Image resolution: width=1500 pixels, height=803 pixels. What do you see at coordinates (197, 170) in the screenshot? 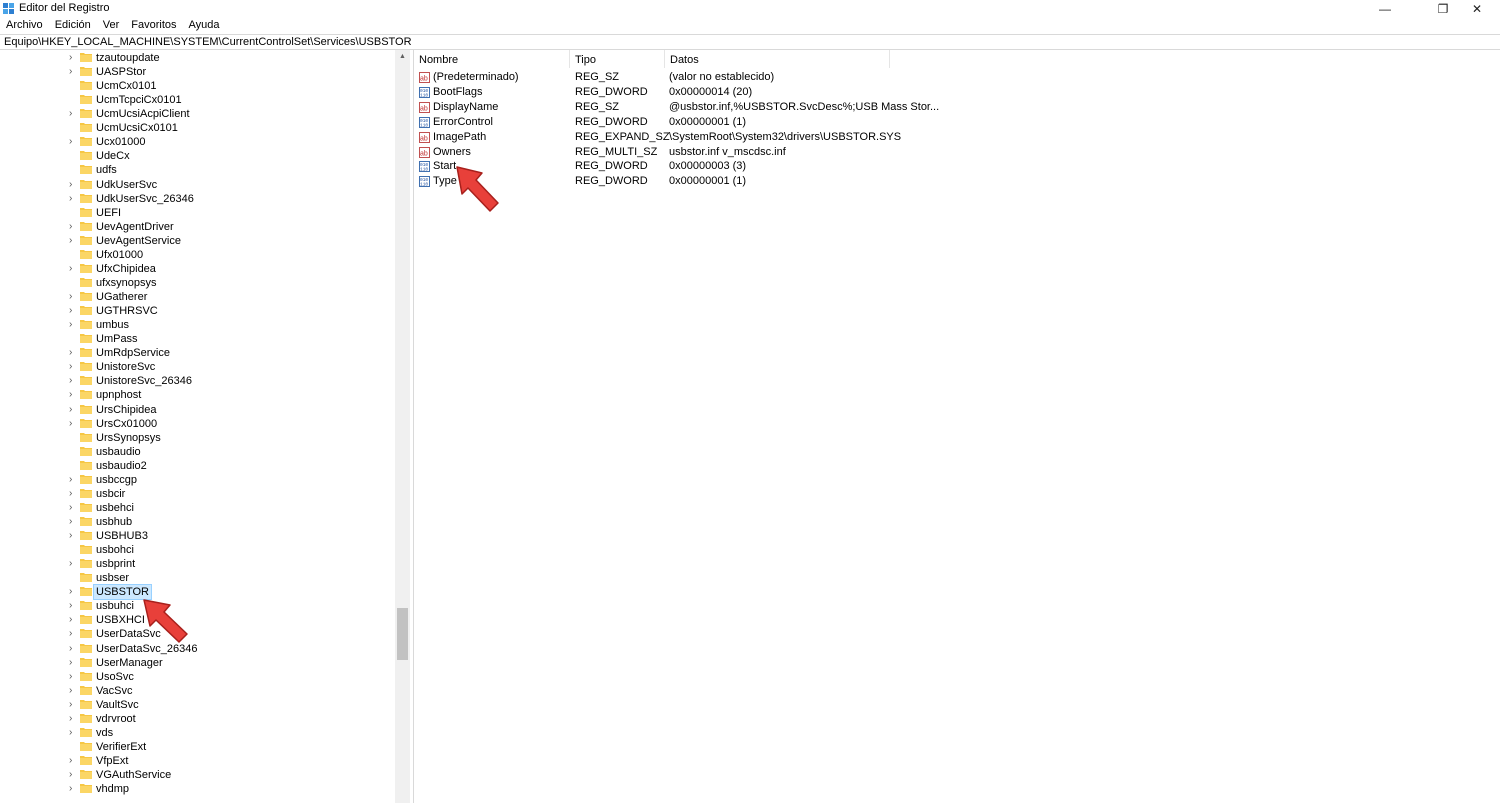
I see `tree-item: udfs` at bounding box center [197, 170].